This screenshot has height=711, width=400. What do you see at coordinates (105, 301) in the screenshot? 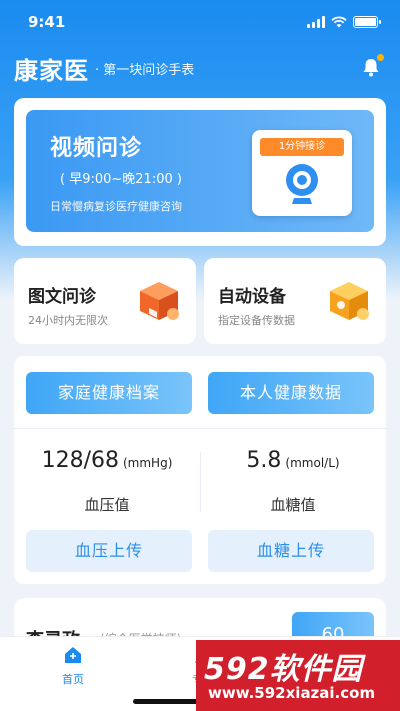
I see `image-text-consult-card: 图文问诊 24小时内无限次` at bounding box center [105, 301].